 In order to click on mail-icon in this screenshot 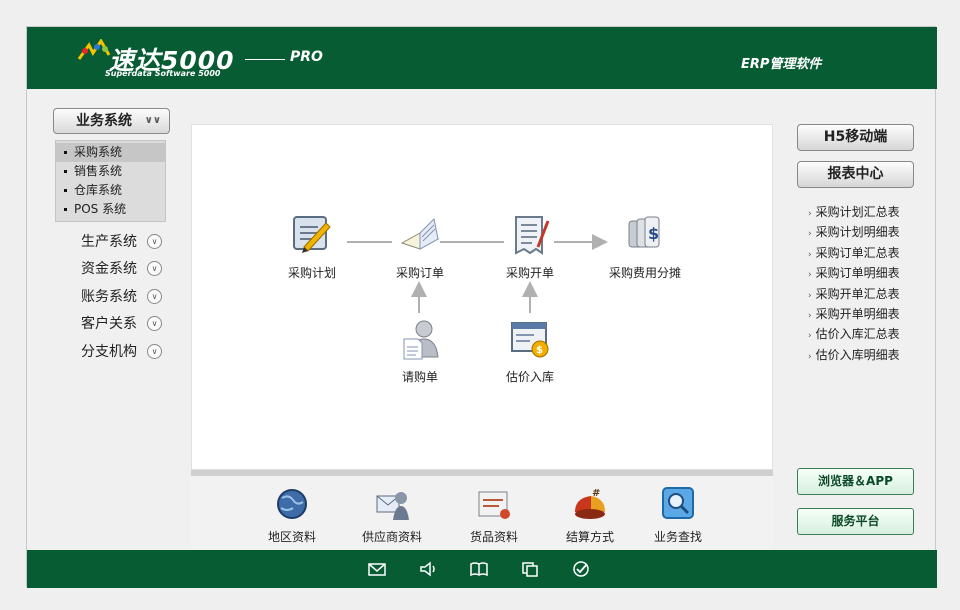, I will do `click(377, 569)`.